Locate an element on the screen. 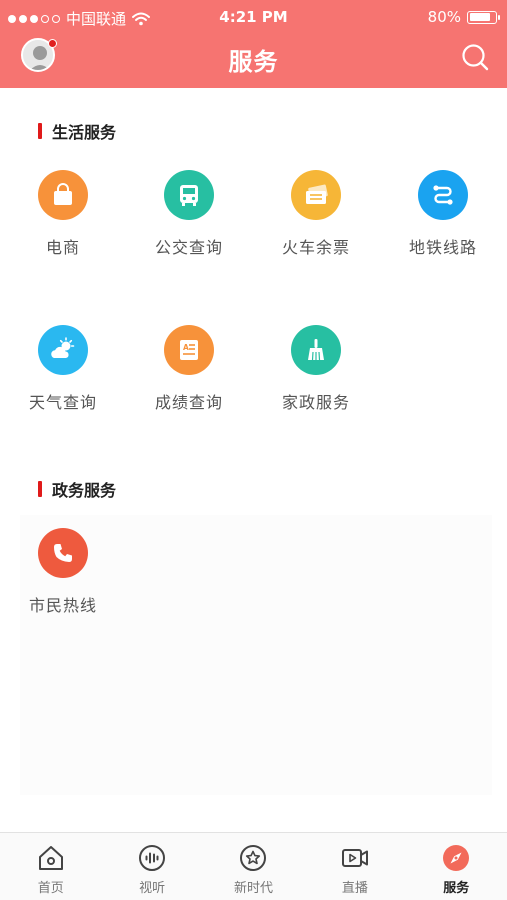 This screenshot has height=900, width=507. service-subway: 地铁线路 is located at coordinates (443, 214).